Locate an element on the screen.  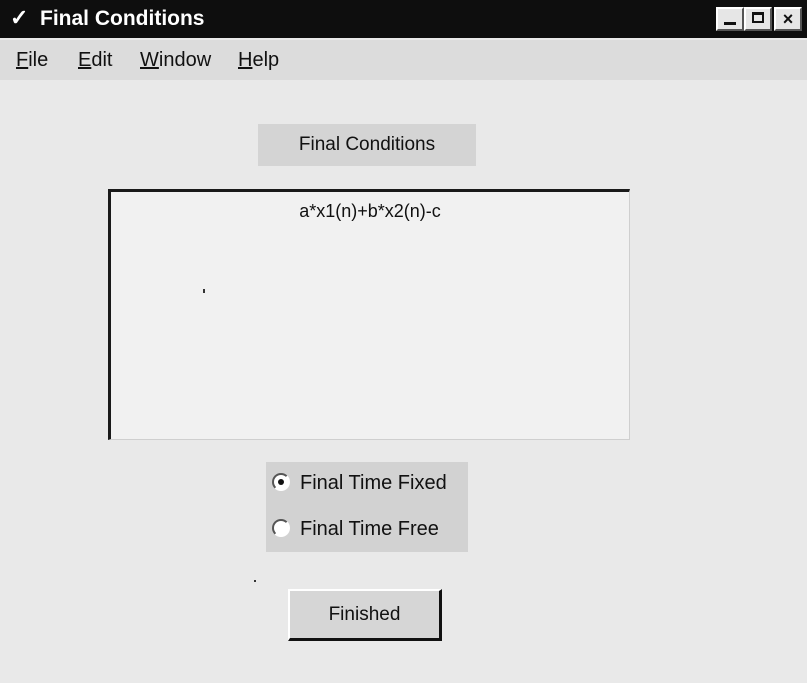
check-icon: ✓ is located at coordinates (19, 17).